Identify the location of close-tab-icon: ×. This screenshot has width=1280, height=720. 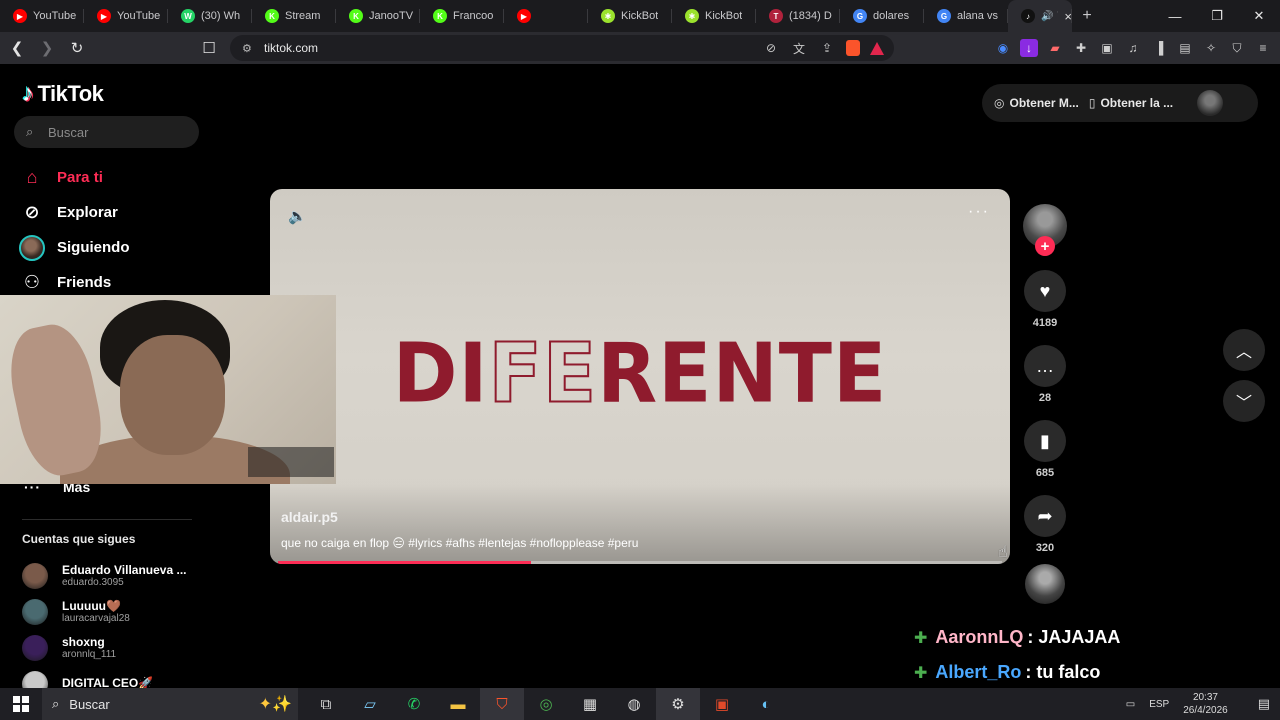
(1068, 16).